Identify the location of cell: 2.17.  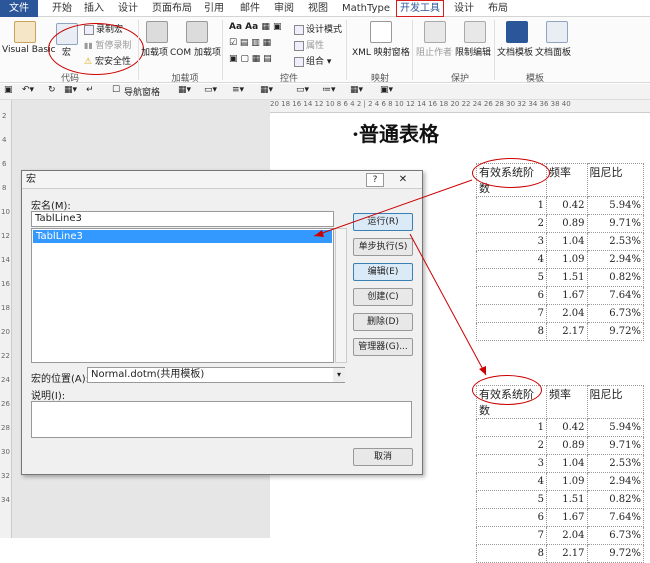
(567, 553).